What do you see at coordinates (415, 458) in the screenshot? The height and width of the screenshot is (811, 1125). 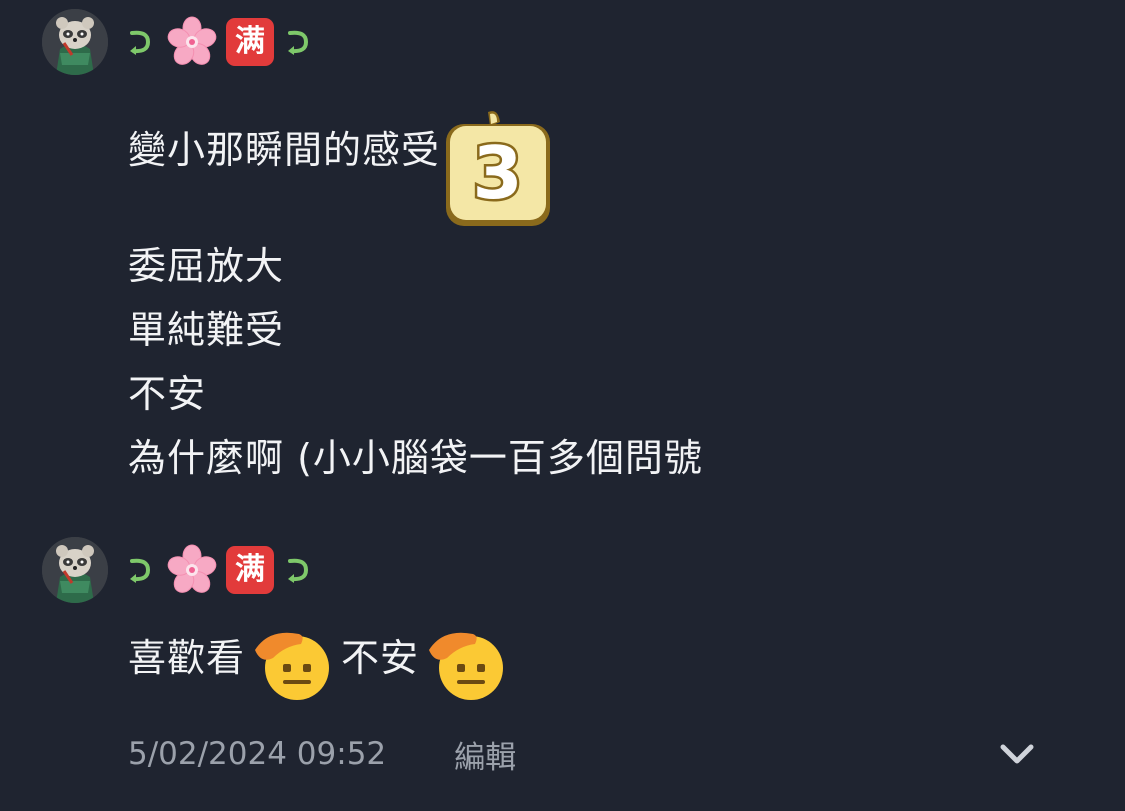 I see `message-line: 為什麼啊 (小小腦袋一百多個問號` at bounding box center [415, 458].